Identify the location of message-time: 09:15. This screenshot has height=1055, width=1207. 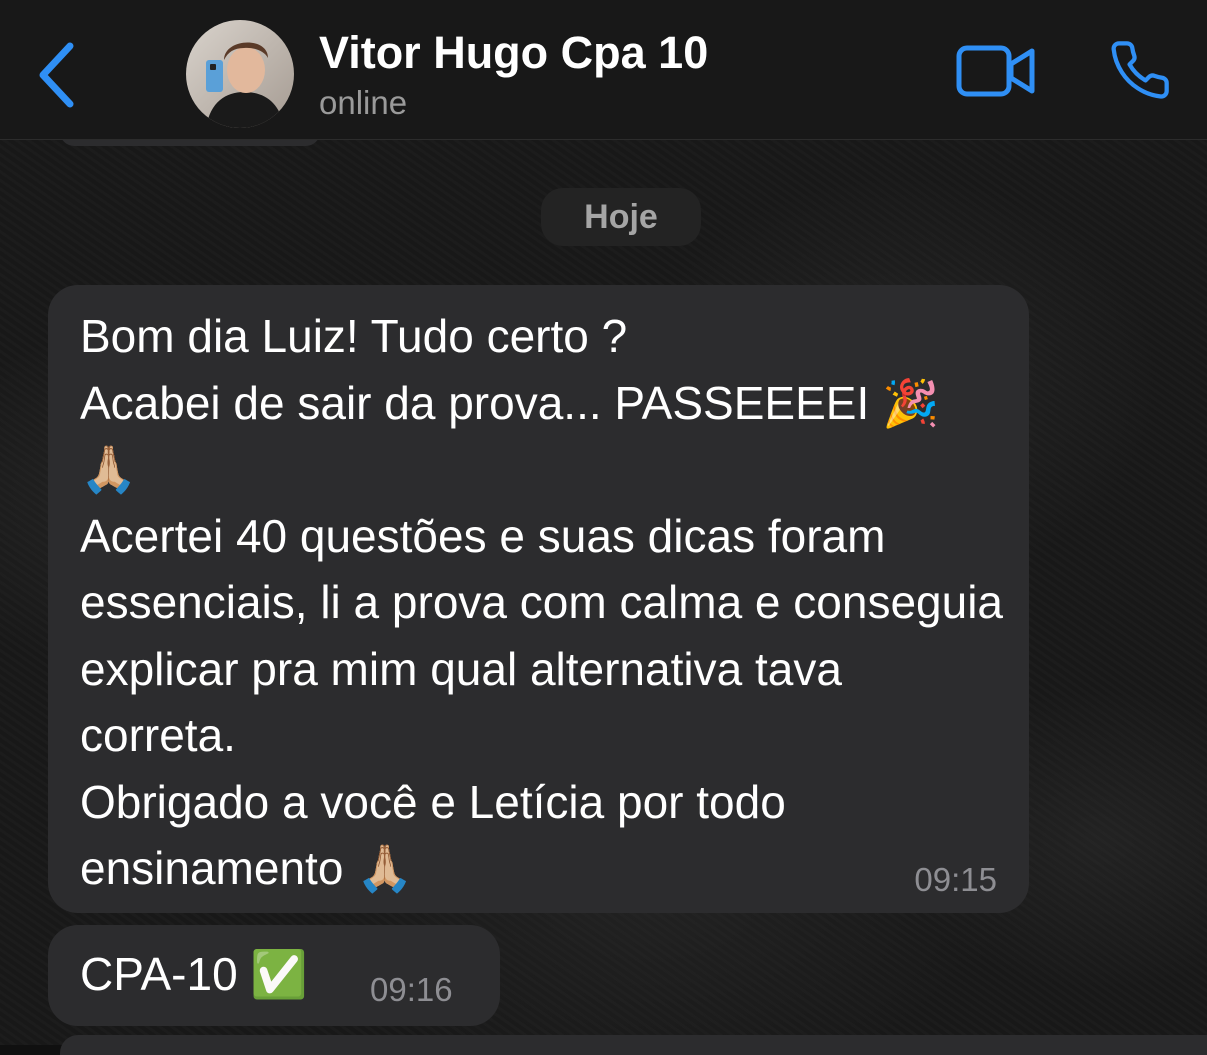
(955, 879).